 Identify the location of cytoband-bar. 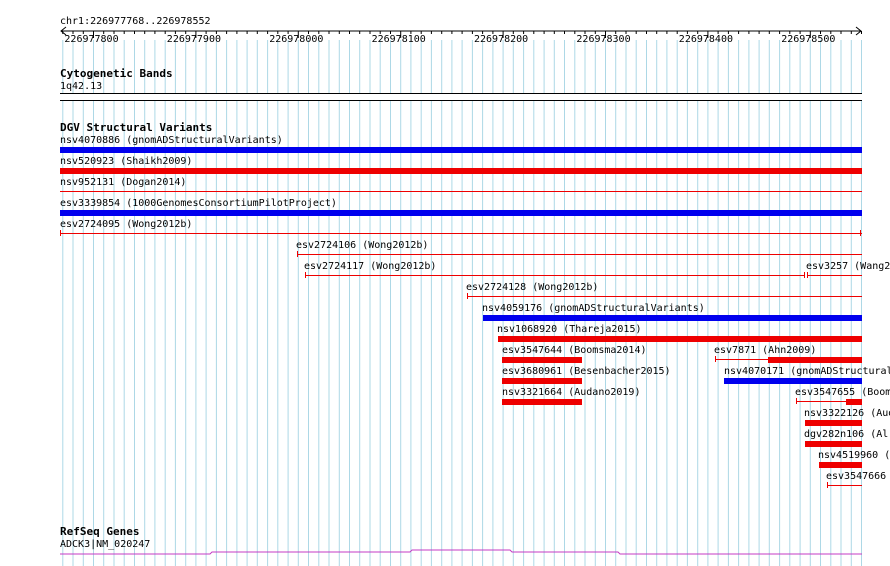
(461, 97).